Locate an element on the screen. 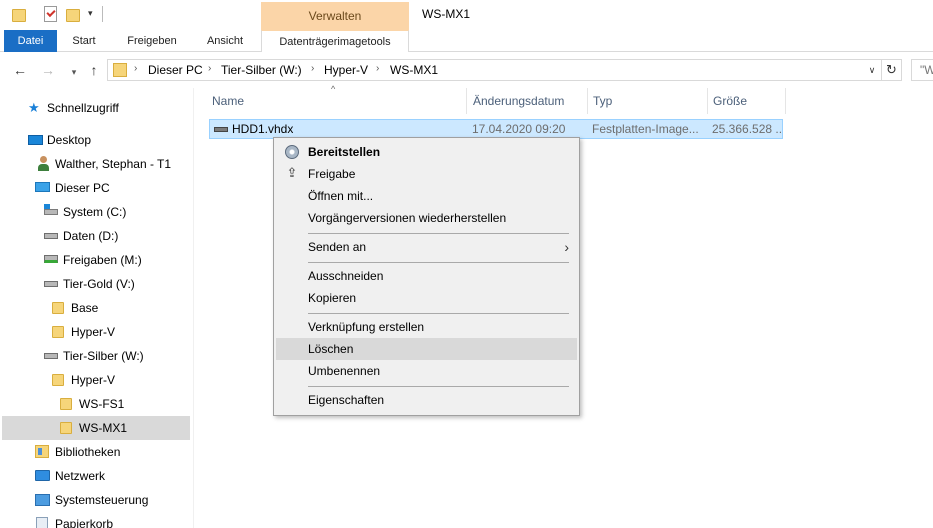 Image resolution: width=933 pixels, height=528 pixels. toolbar-divider is located at coordinates (102, 14).